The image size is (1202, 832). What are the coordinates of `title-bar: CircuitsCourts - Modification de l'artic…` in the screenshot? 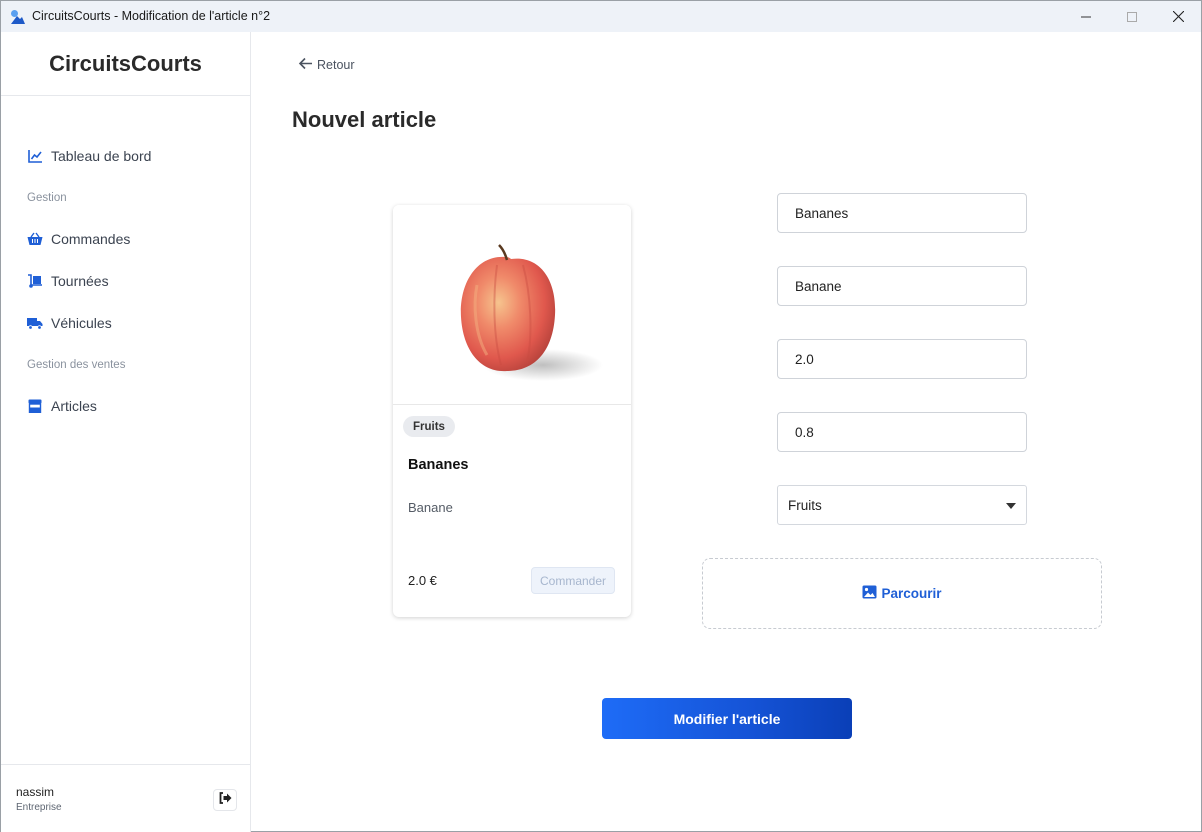 It's located at (601, 16).